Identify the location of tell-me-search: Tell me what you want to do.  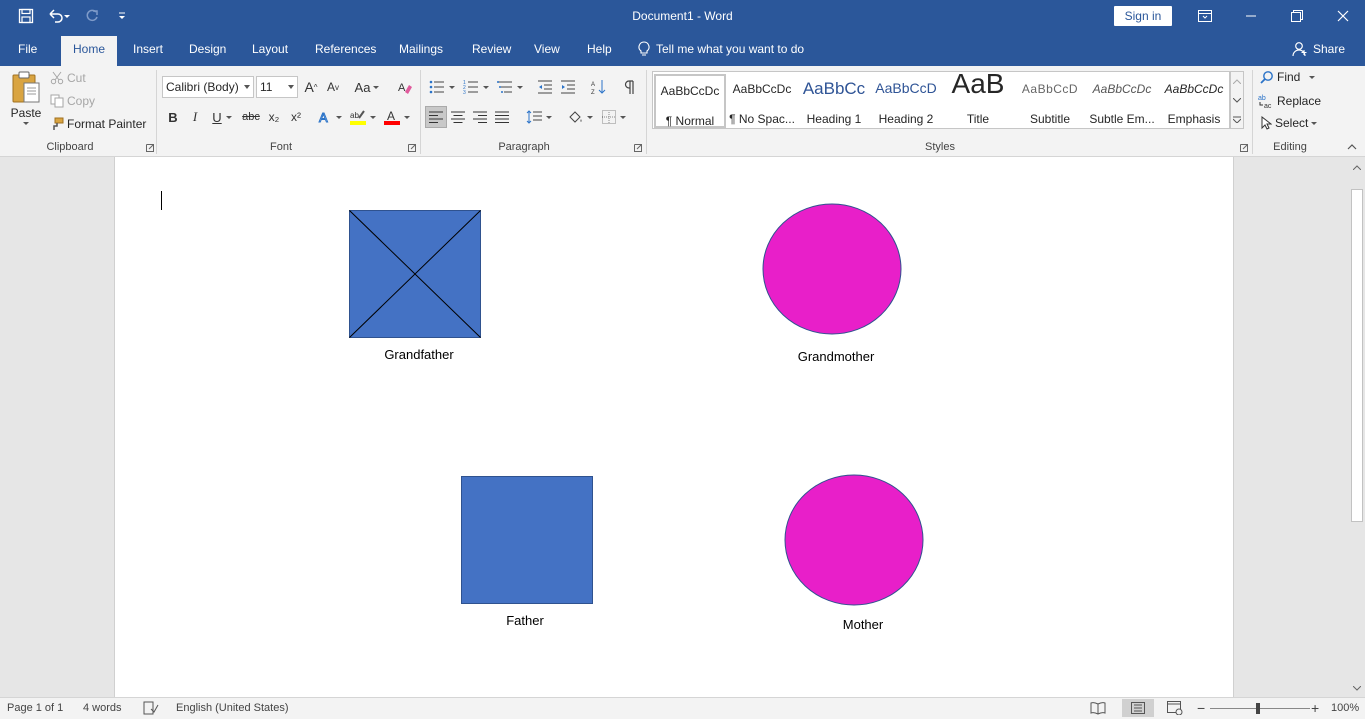
(721, 49).